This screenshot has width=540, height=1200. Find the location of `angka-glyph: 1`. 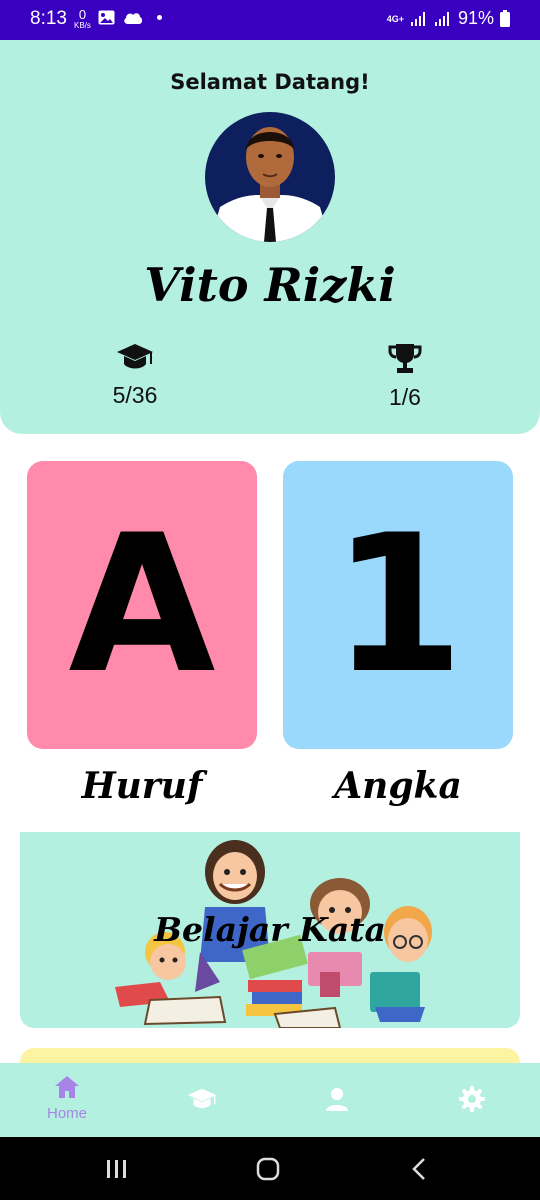

angka-glyph: 1 is located at coordinates (398, 604).